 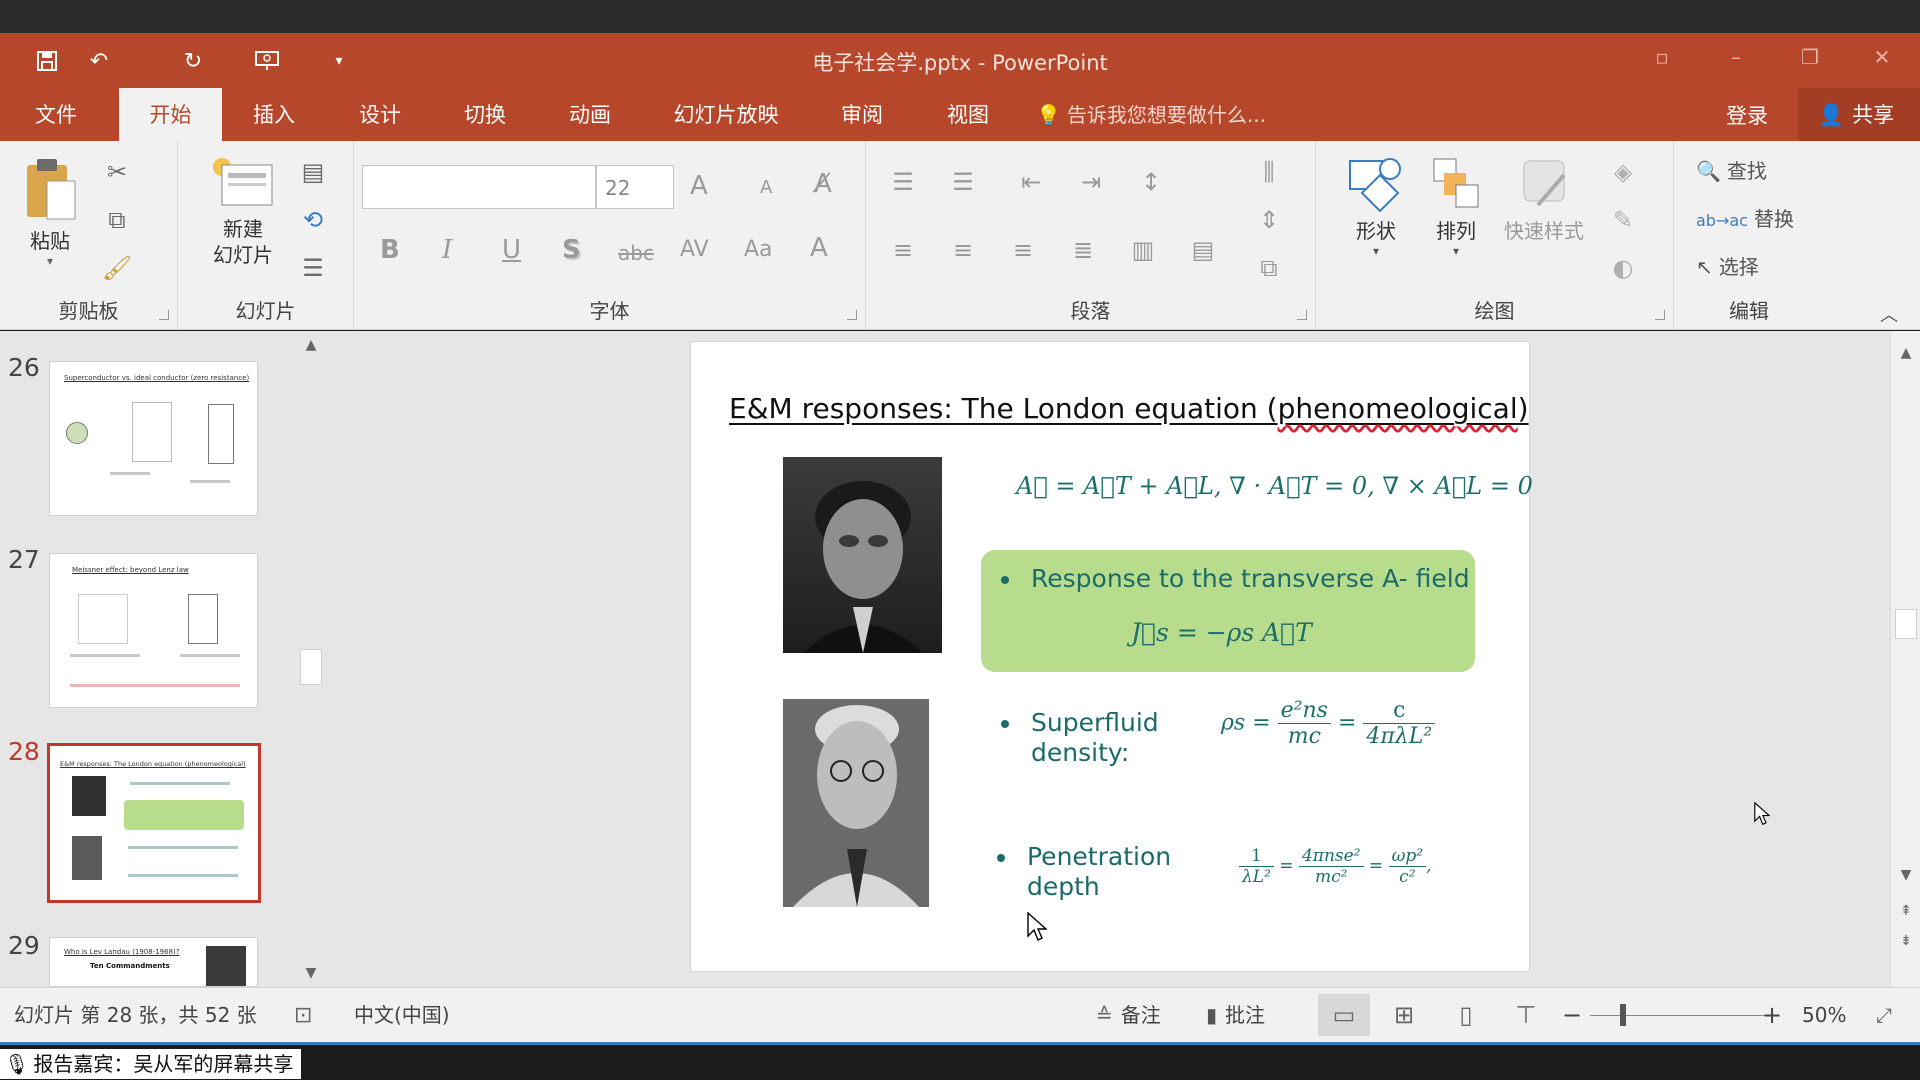 I want to click on tab-transitions: 切换, so click(x=485, y=114).